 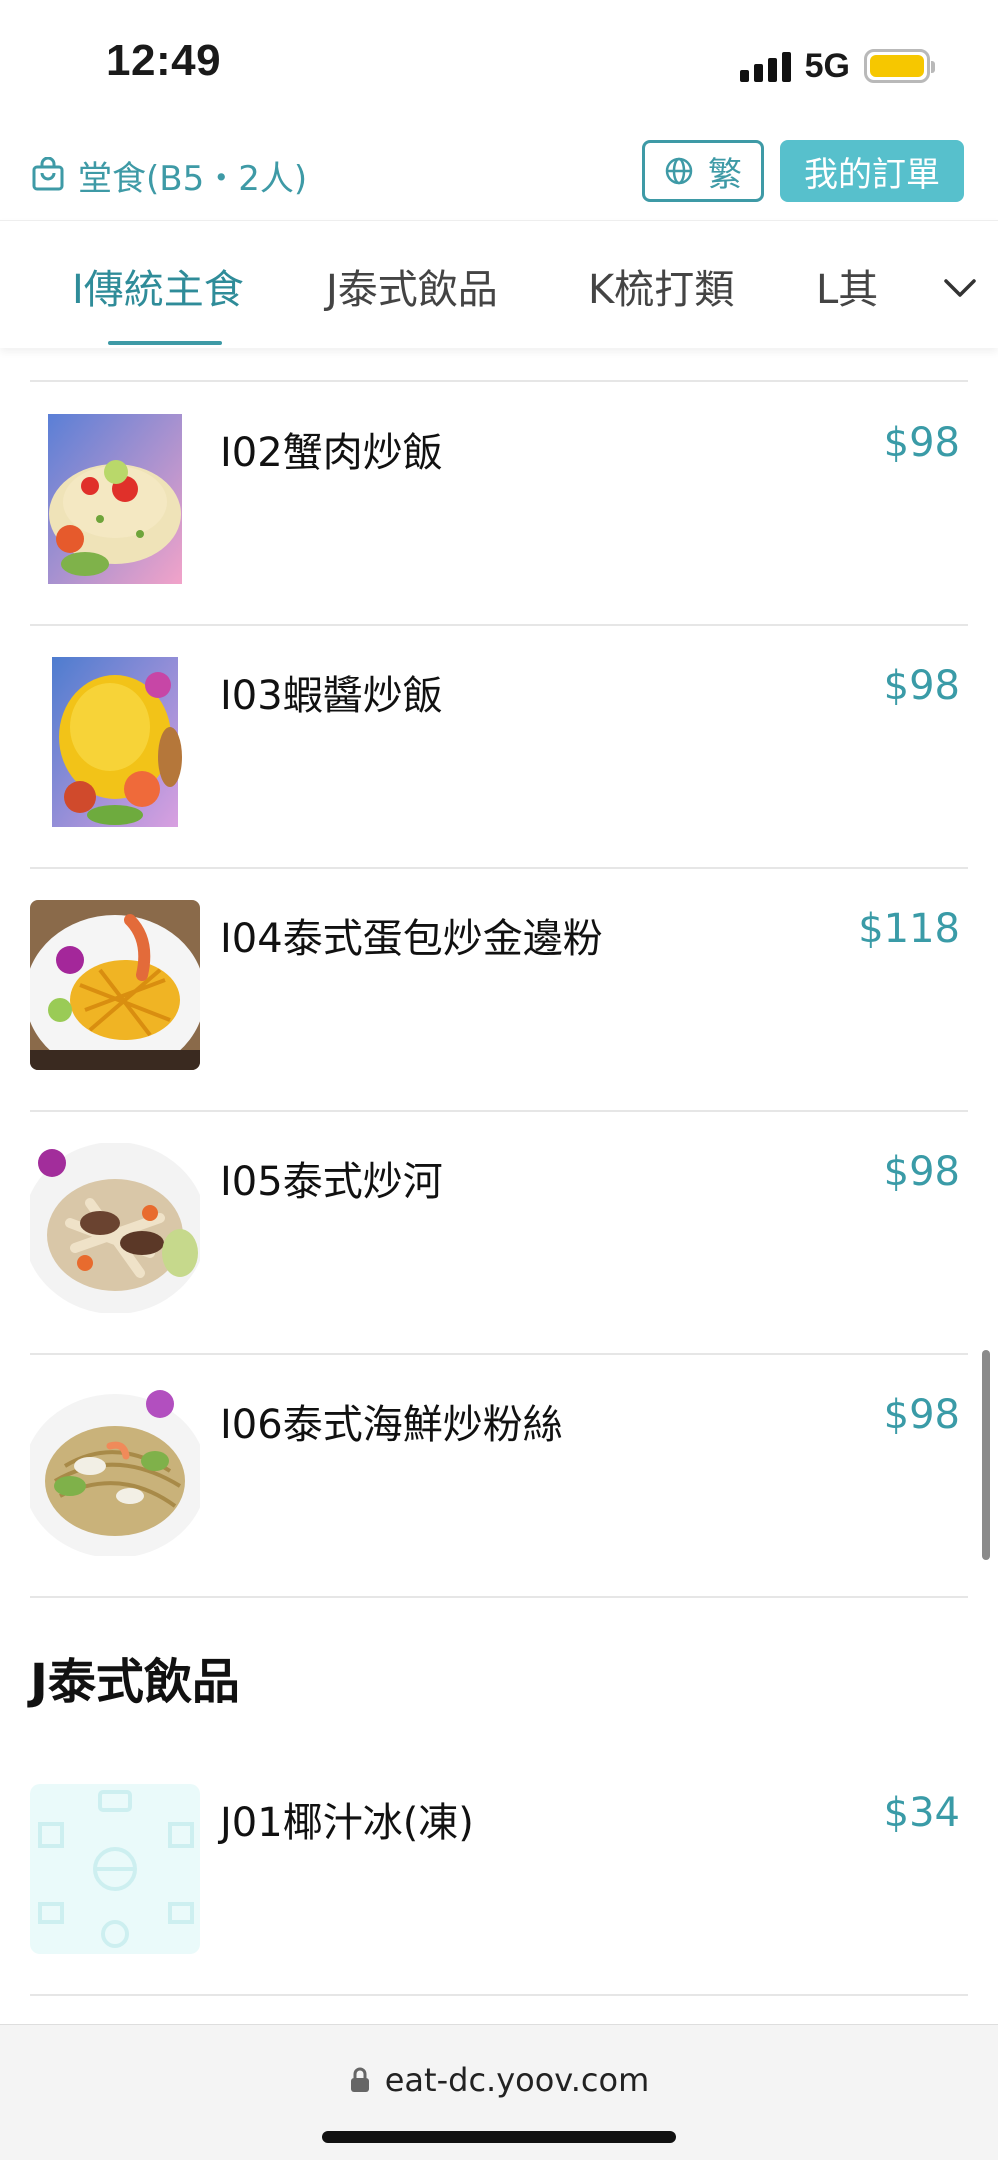 I want to click on browser-bar: eat-dc.yoov.com, so click(x=499, y=2092).